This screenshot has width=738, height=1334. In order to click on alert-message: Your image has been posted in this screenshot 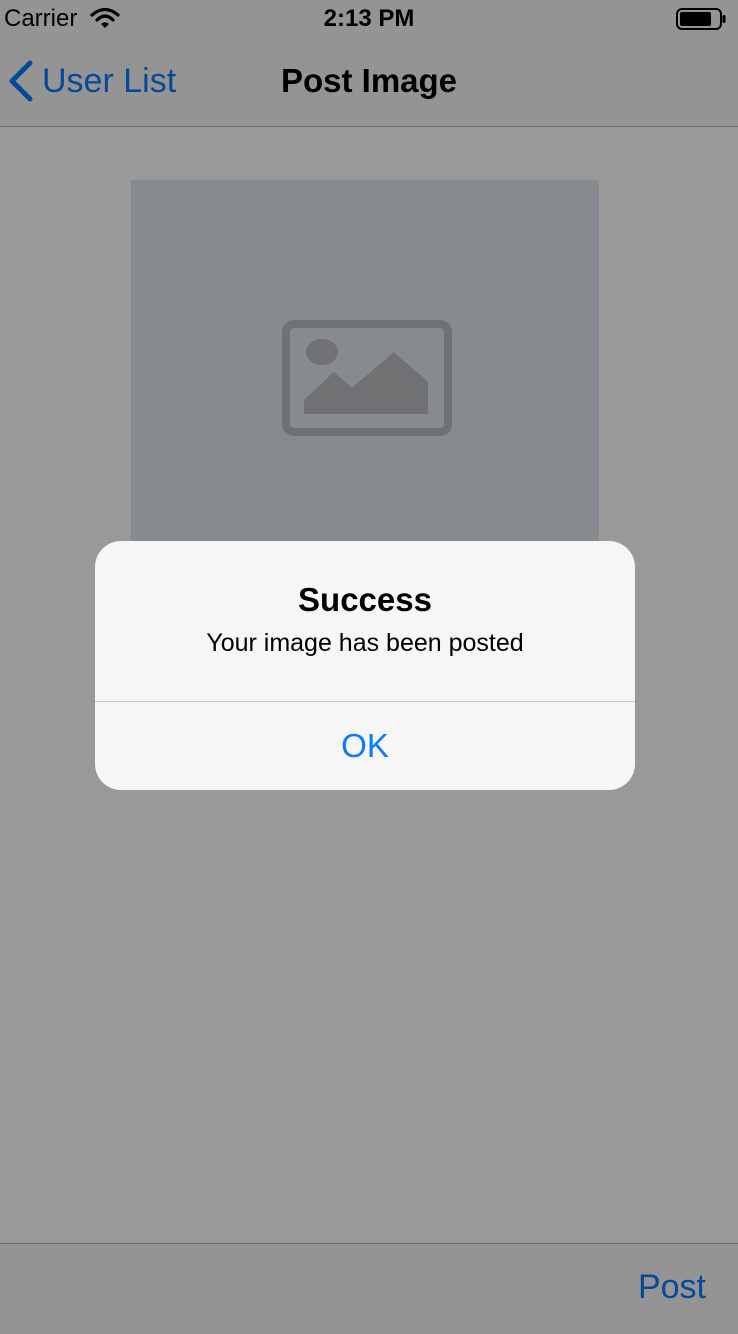, I will do `click(365, 643)`.